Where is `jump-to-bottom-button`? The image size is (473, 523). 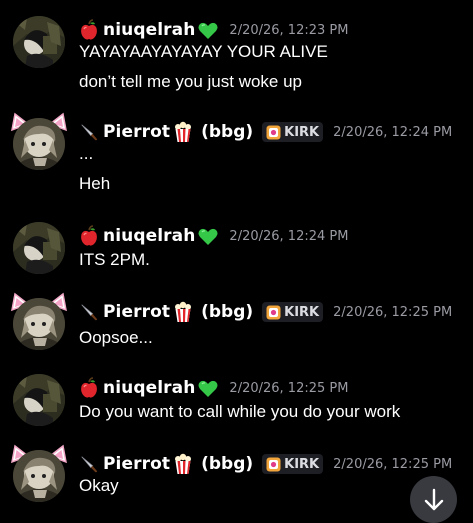
jump-to-bottom-button is located at coordinates (433, 499).